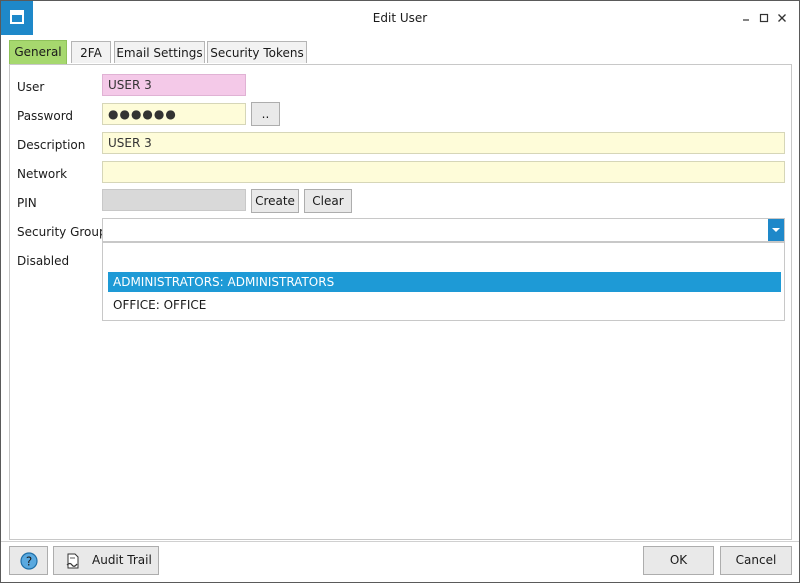  Describe the element at coordinates (91, 52) in the screenshot. I see `tab-2fa: 2FA` at that location.